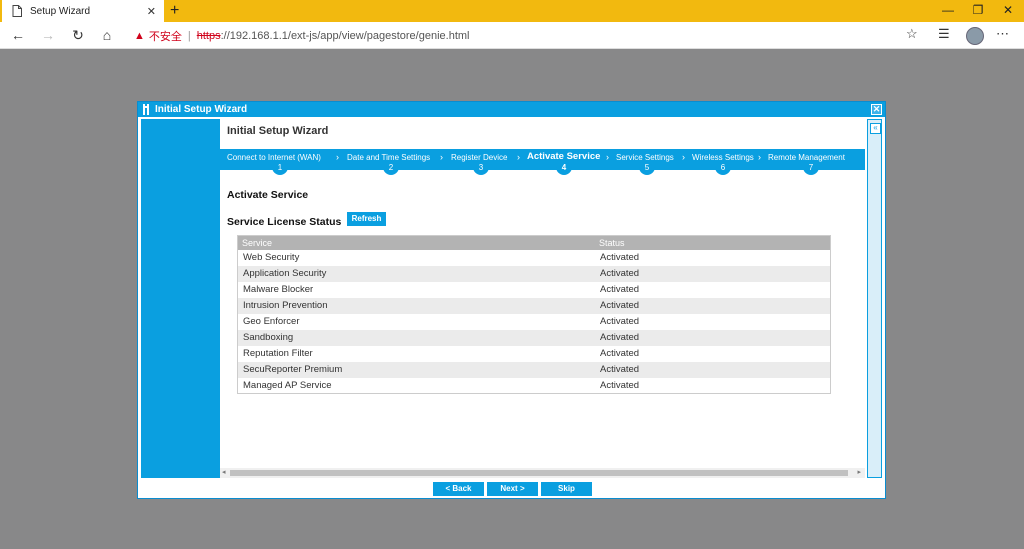 Image resolution: width=1024 pixels, height=549 pixels. I want to click on next-button: Next >, so click(512, 489).